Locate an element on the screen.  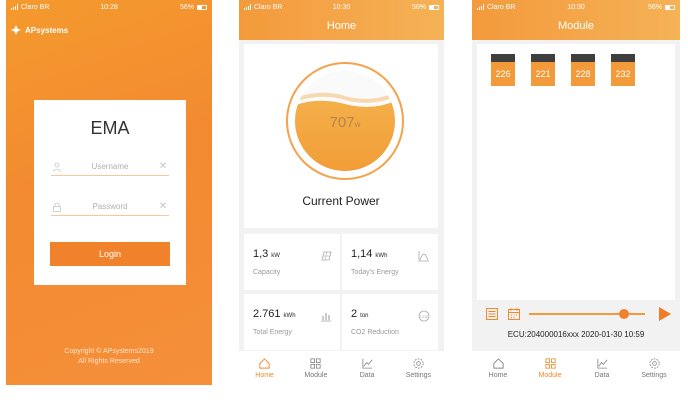
svg-text: CO2 is located at coordinates (424, 316).